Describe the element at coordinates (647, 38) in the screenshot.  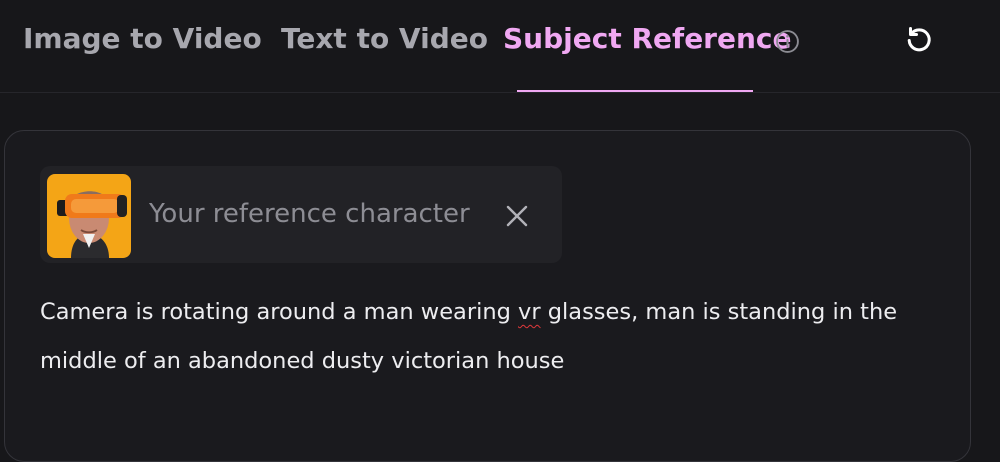
I see `tab-subject-reference: Subject Reference` at that location.